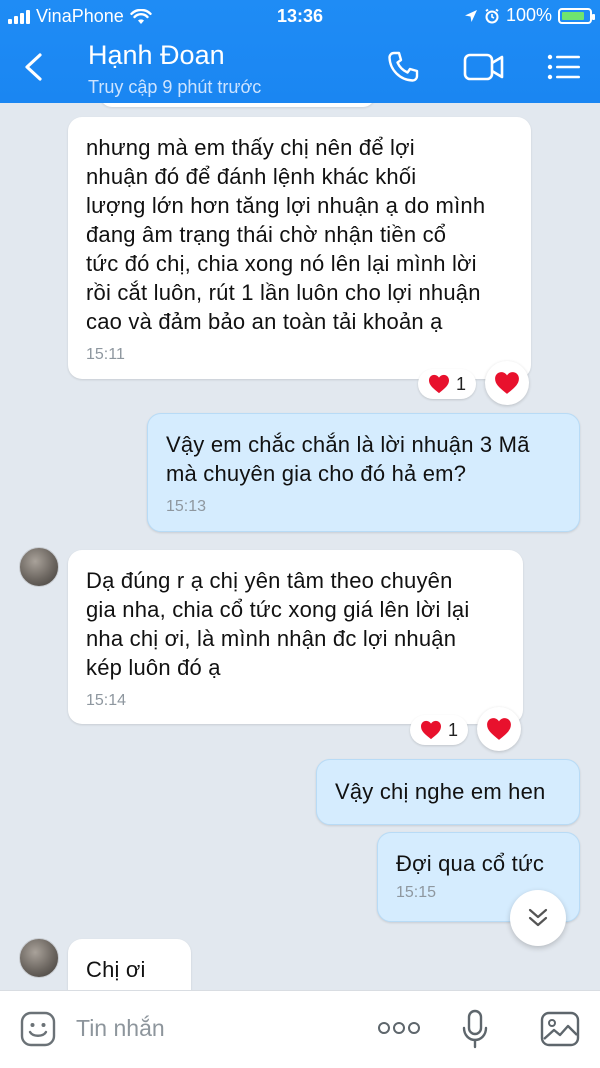 The height and width of the screenshot is (1068, 600). I want to click on more-icon, so click(399, 1028).